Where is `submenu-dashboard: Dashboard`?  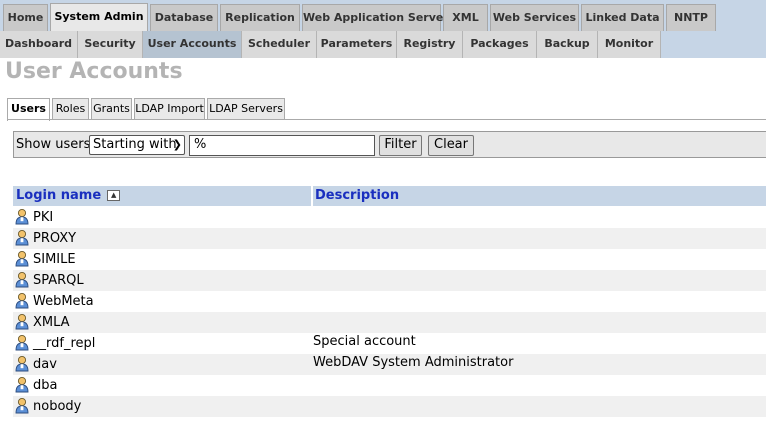
submenu-dashboard: Dashboard is located at coordinates (39, 44).